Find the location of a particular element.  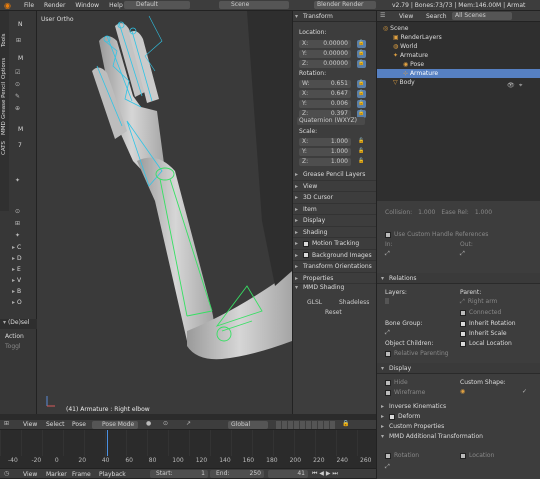

current-frame-line is located at coordinates (107, 443).